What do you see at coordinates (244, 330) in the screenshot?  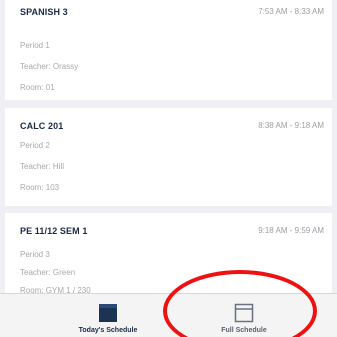 I see `tab-label: Full Schedule` at bounding box center [244, 330].